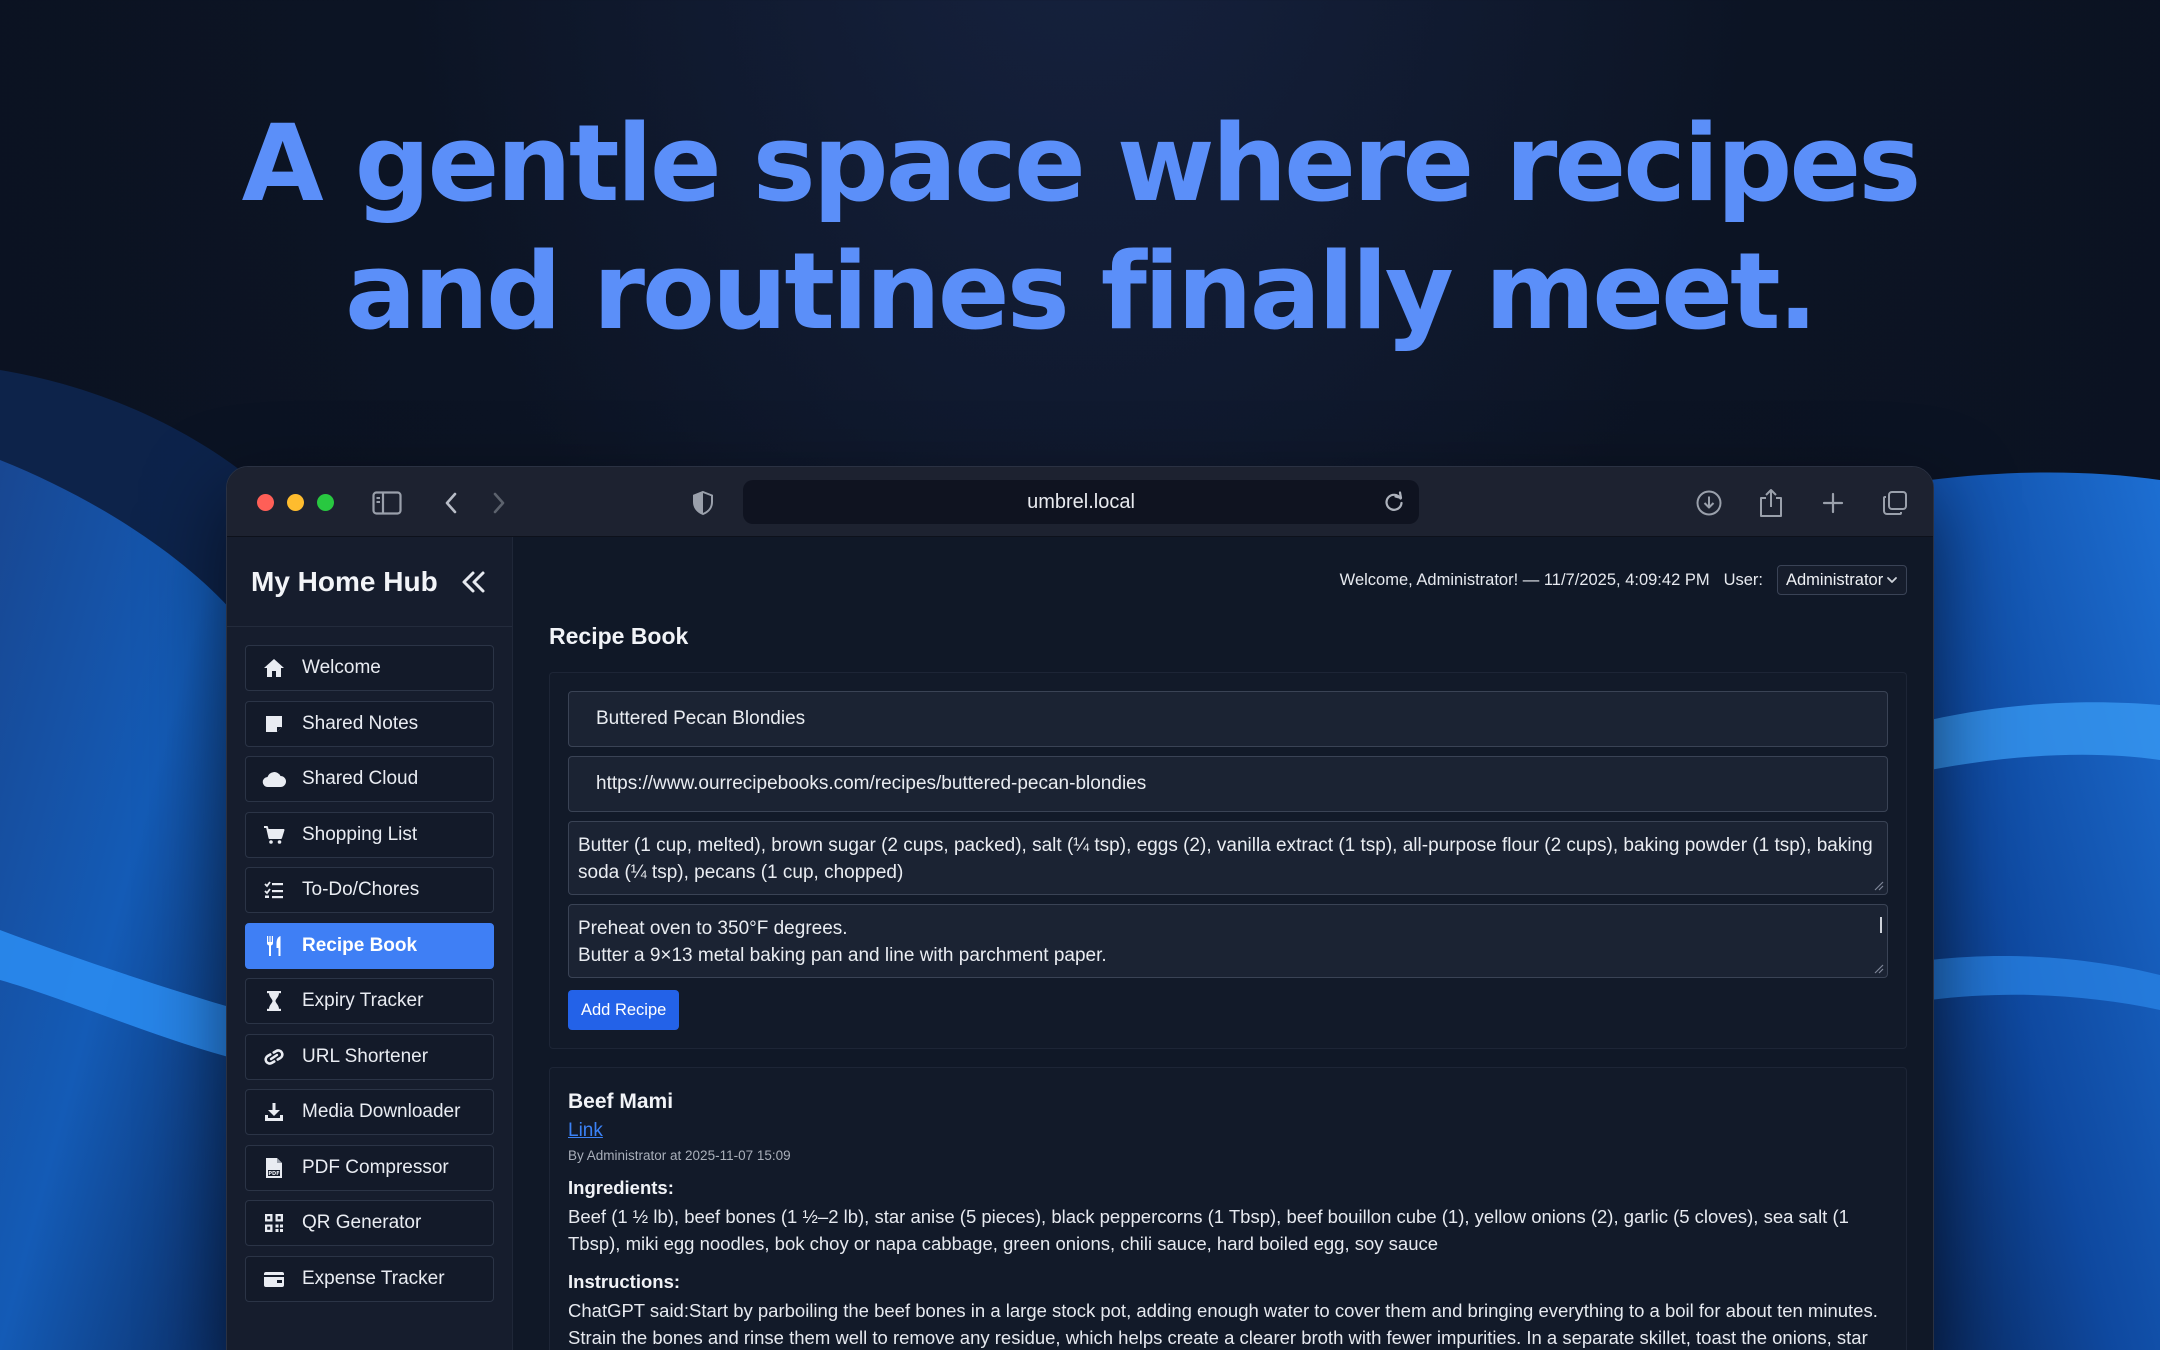  Describe the element at coordinates (265, 502) in the screenshot. I see `close-window-button` at that location.